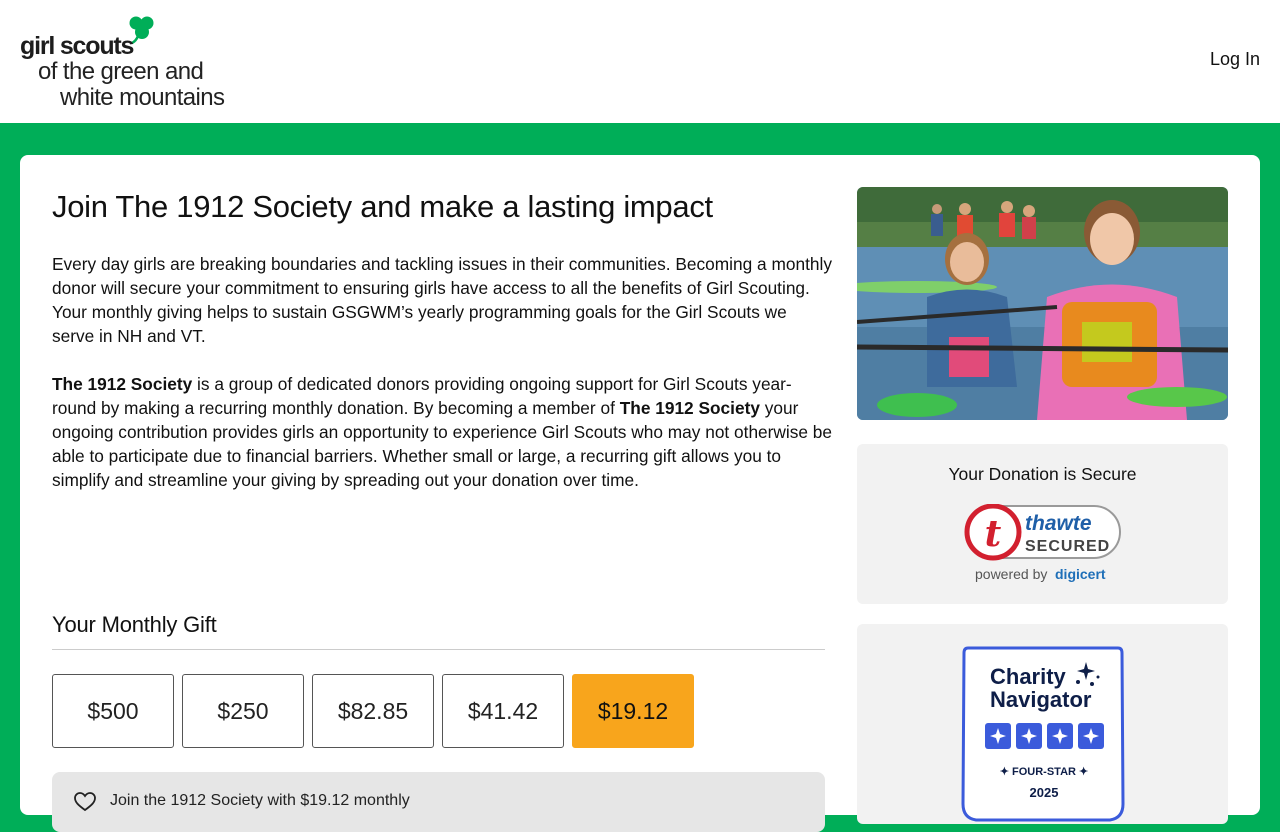 The width and height of the screenshot is (1280, 832). What do you see at coordinates (1044, 792) in the screenshot?
I see `svg-text: 2025` at bounding box center [1044, 792].